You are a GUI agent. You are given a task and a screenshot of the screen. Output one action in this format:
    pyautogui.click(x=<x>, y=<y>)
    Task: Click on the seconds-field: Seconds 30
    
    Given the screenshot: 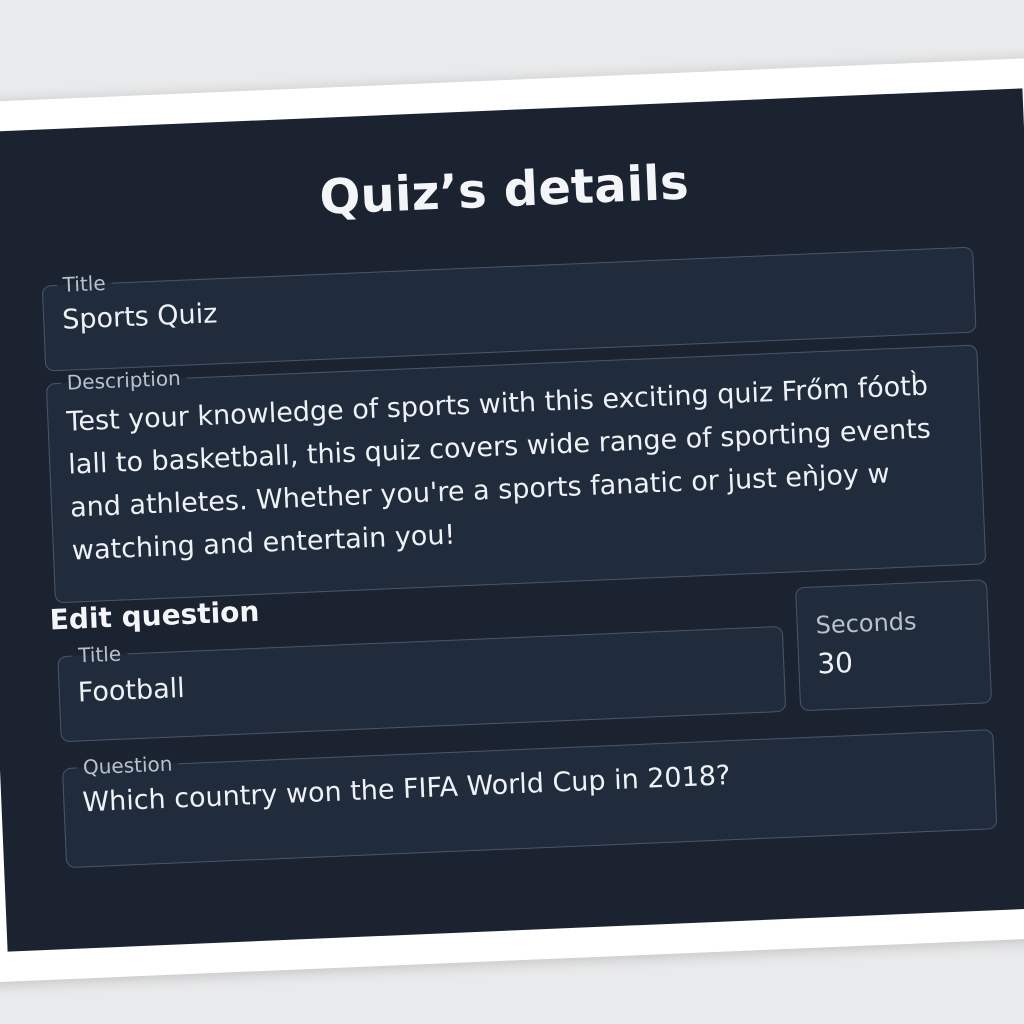 What is the action you would take?
    pyautogui.click(x=894, y=645)
    